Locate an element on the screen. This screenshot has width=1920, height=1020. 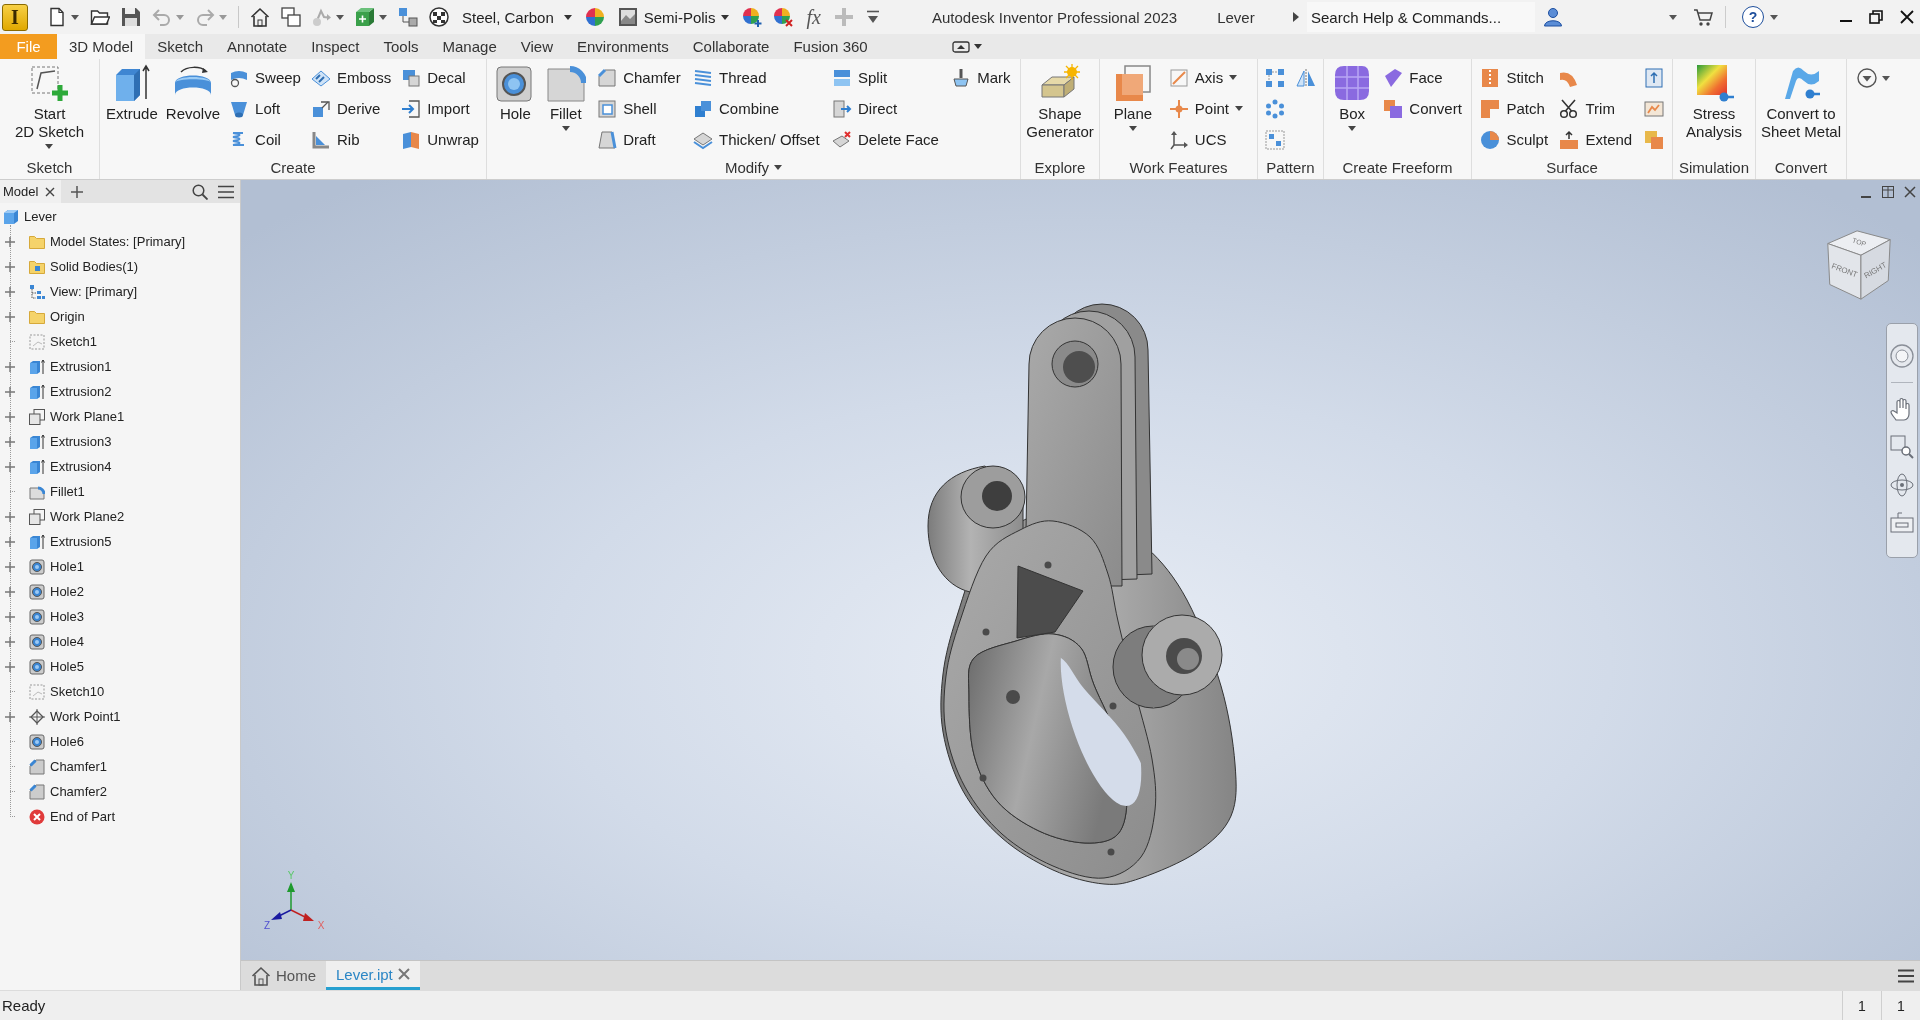
ribbon-tool-button: Split is located at coordinates (885, 77).